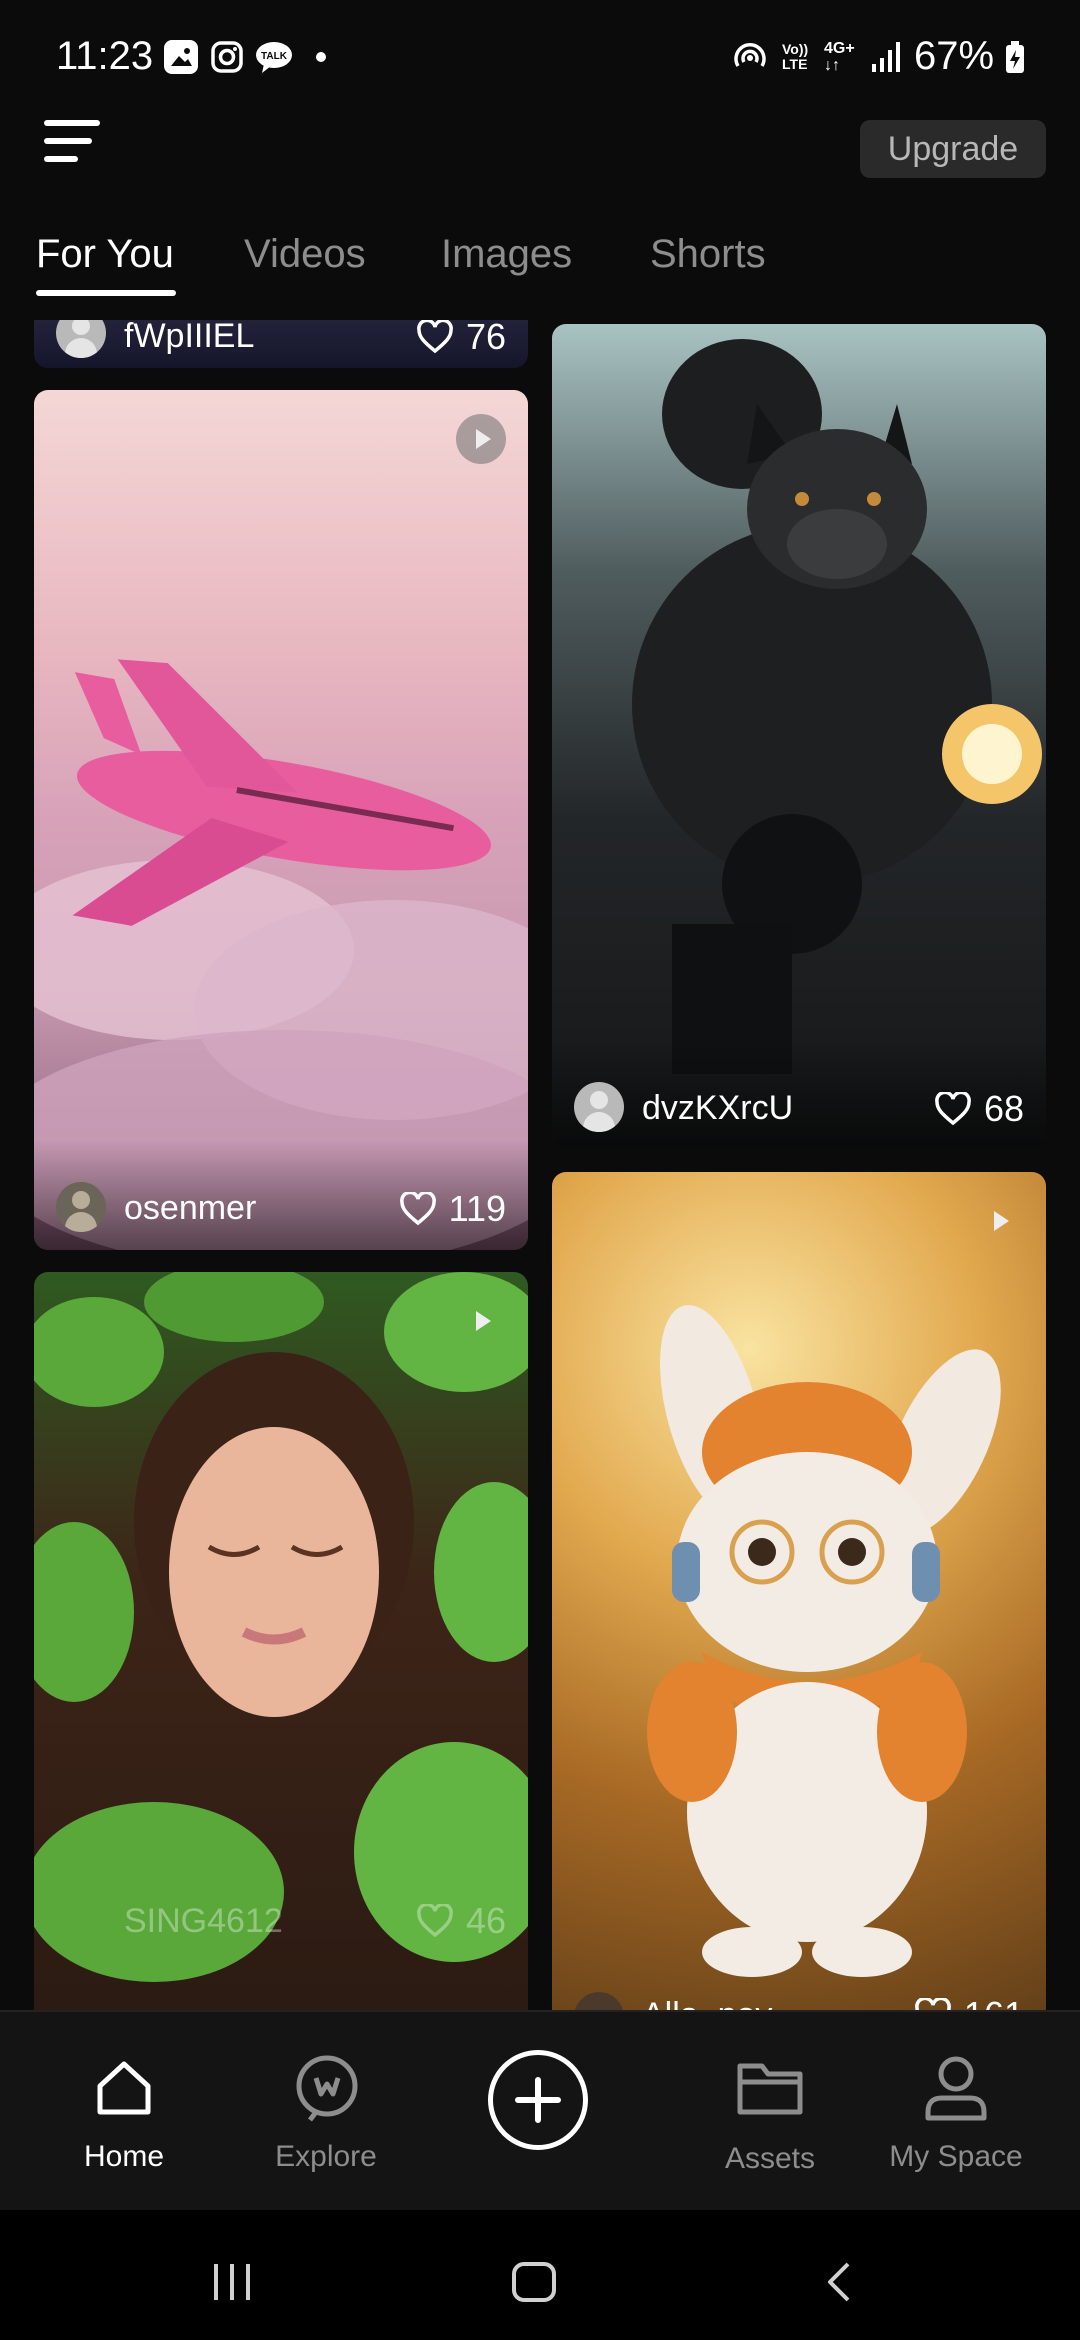  Describe the element at coordinates (979, 1109) in the screenshot. I see `card-likes: 68` at that location.